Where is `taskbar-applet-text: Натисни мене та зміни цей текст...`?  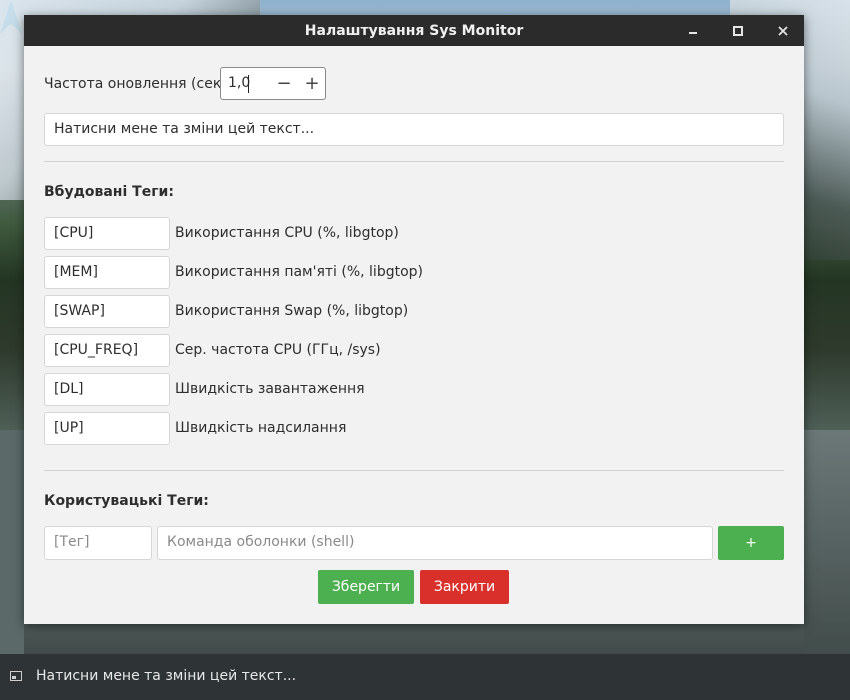
taskbar-applet-text: Натисни мене та зміни цей текст... is located at coordinates (166, 676).